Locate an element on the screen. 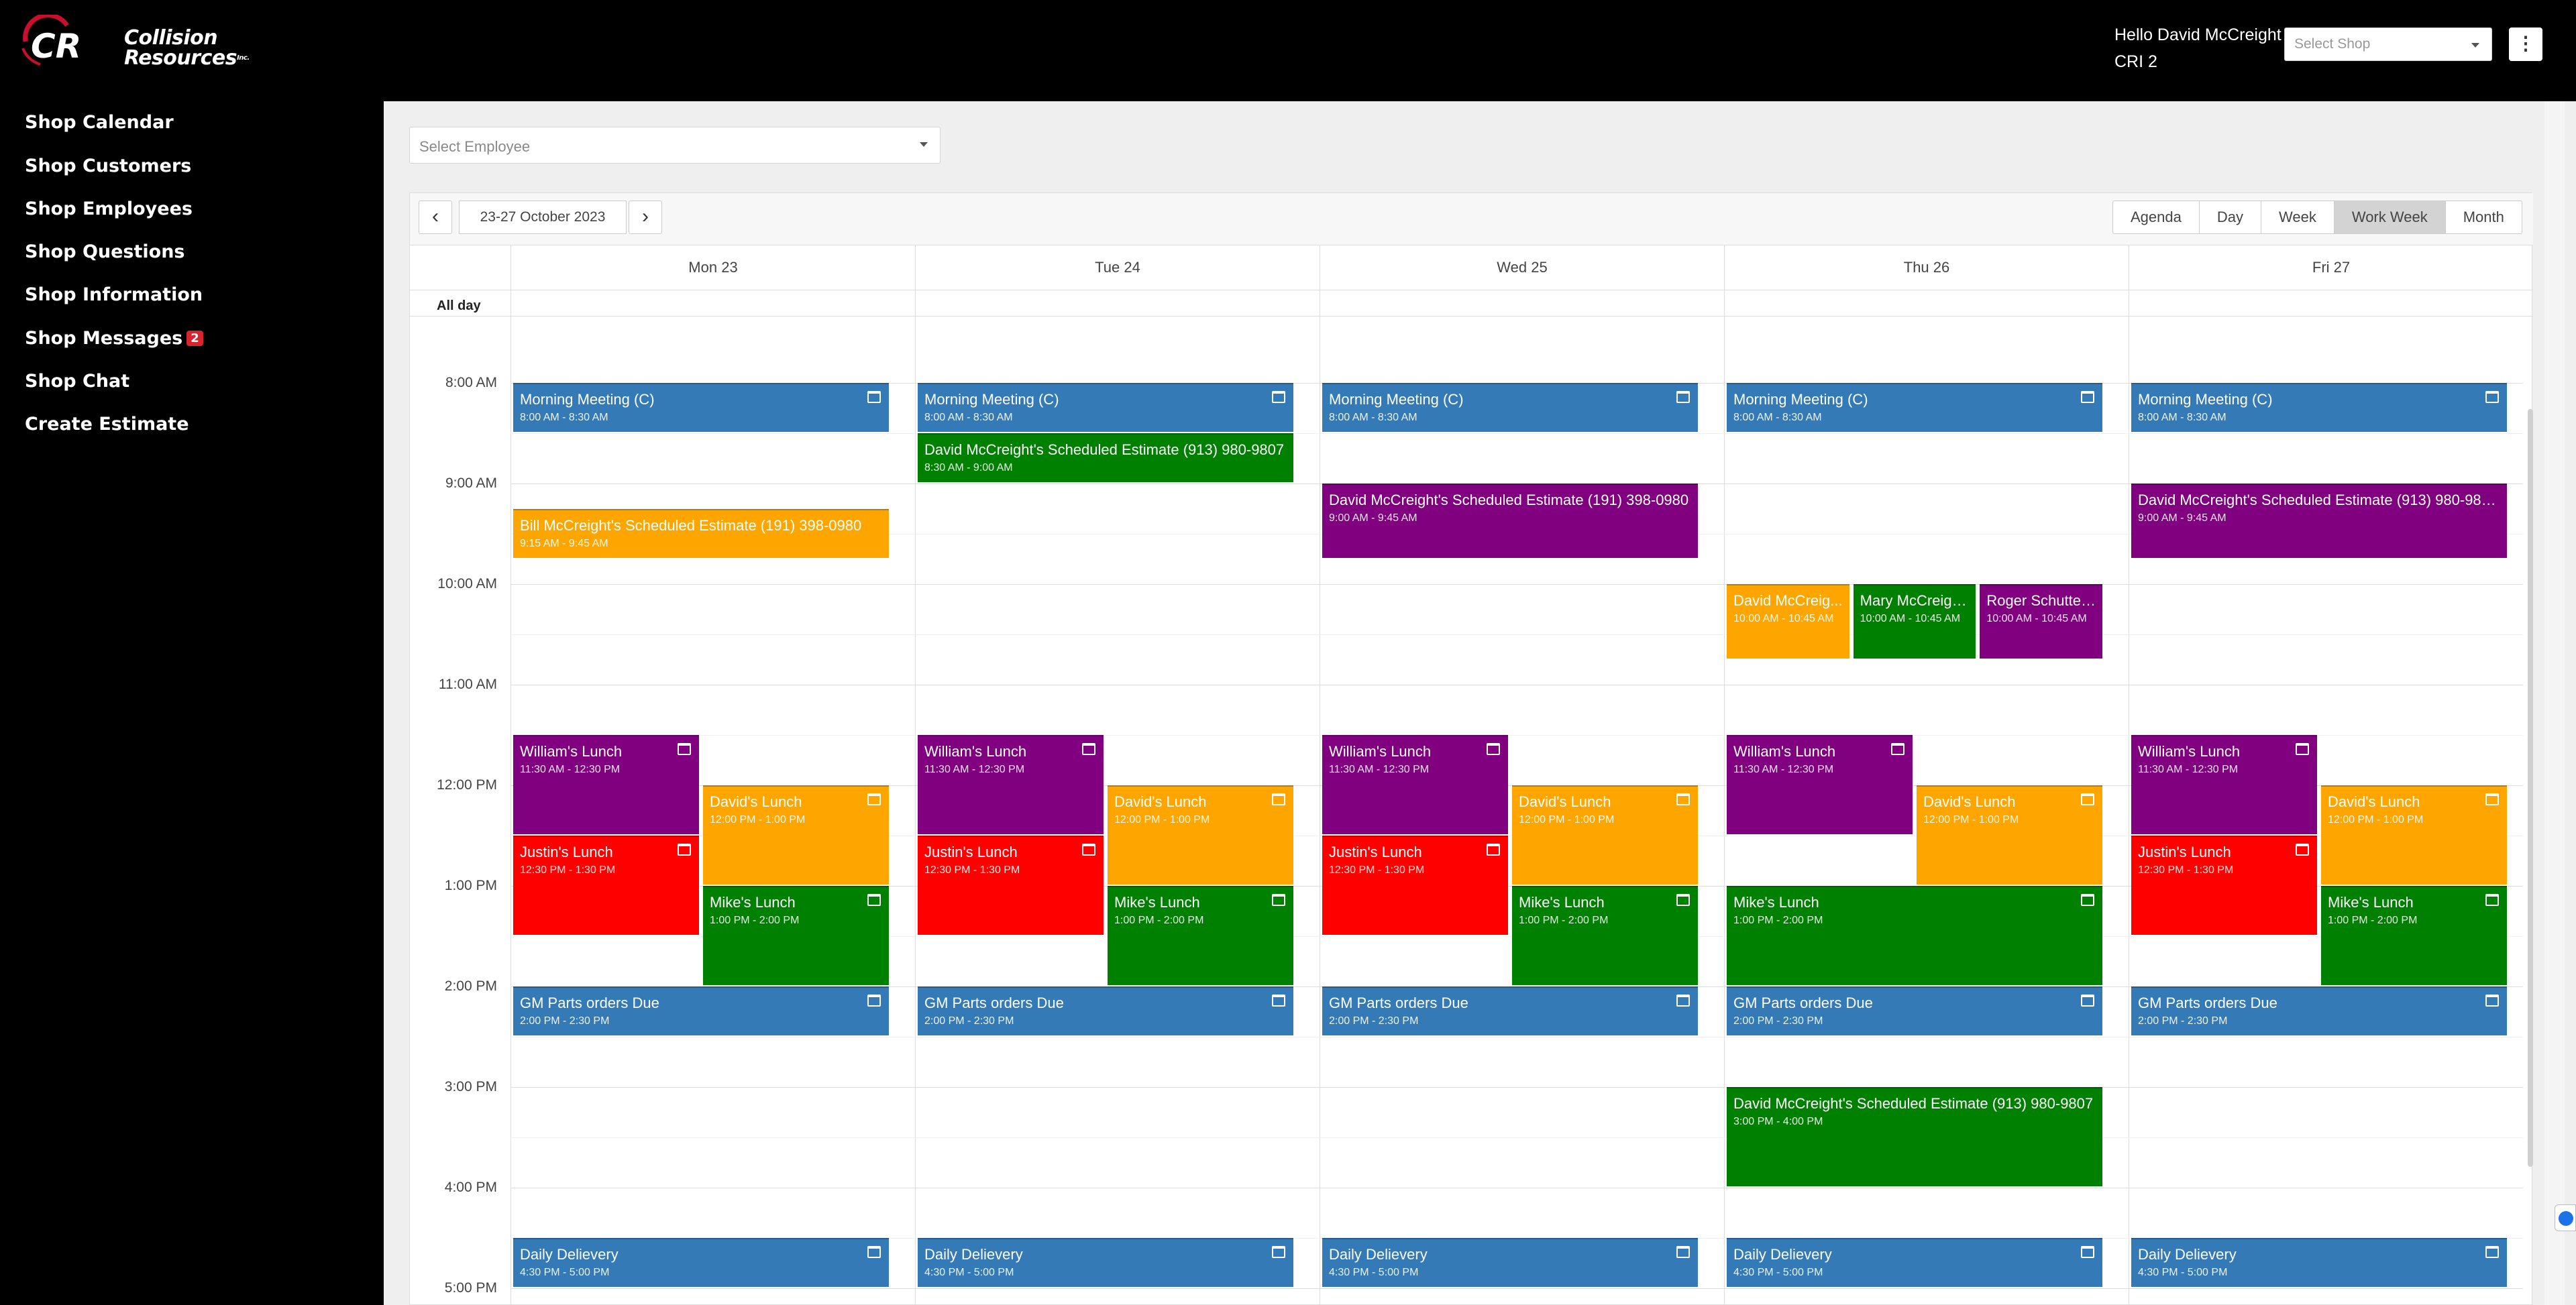  calendar-scrollbar-thumb is located at coordinates (2530, 788).